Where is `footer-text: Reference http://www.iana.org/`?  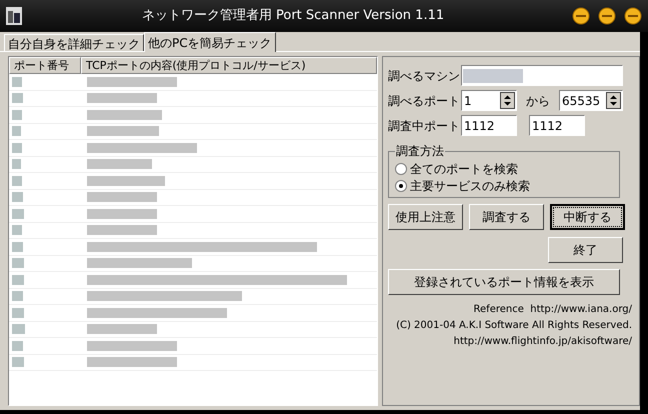 footer-text: Reference http://www.iana.org/ is located at coordinates (553, 310).